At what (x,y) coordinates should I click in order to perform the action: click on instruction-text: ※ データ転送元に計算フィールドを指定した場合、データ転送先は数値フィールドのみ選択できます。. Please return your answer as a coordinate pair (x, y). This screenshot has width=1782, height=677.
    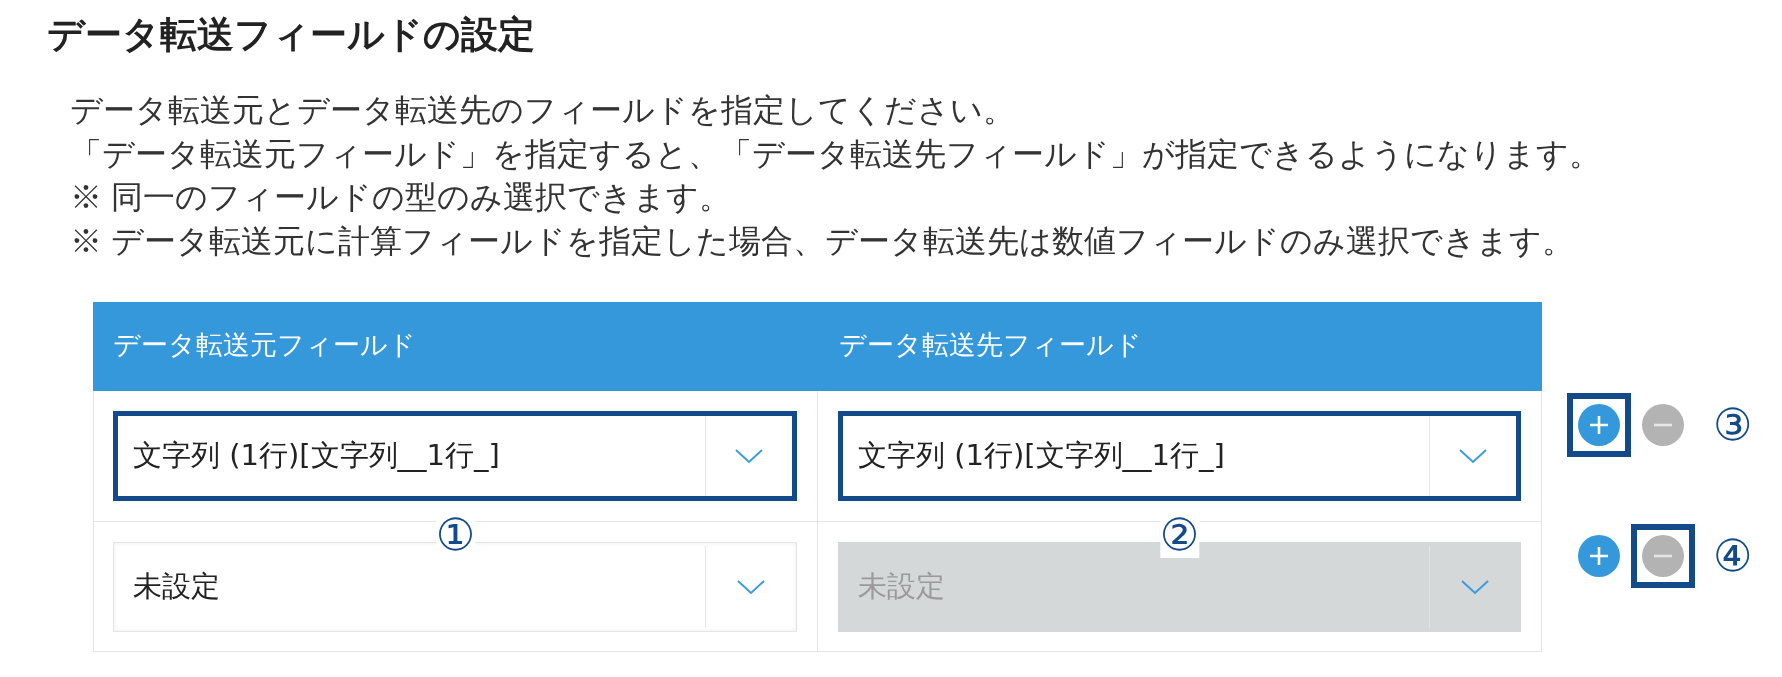
    Looking at the image, I should click on (822, 241).